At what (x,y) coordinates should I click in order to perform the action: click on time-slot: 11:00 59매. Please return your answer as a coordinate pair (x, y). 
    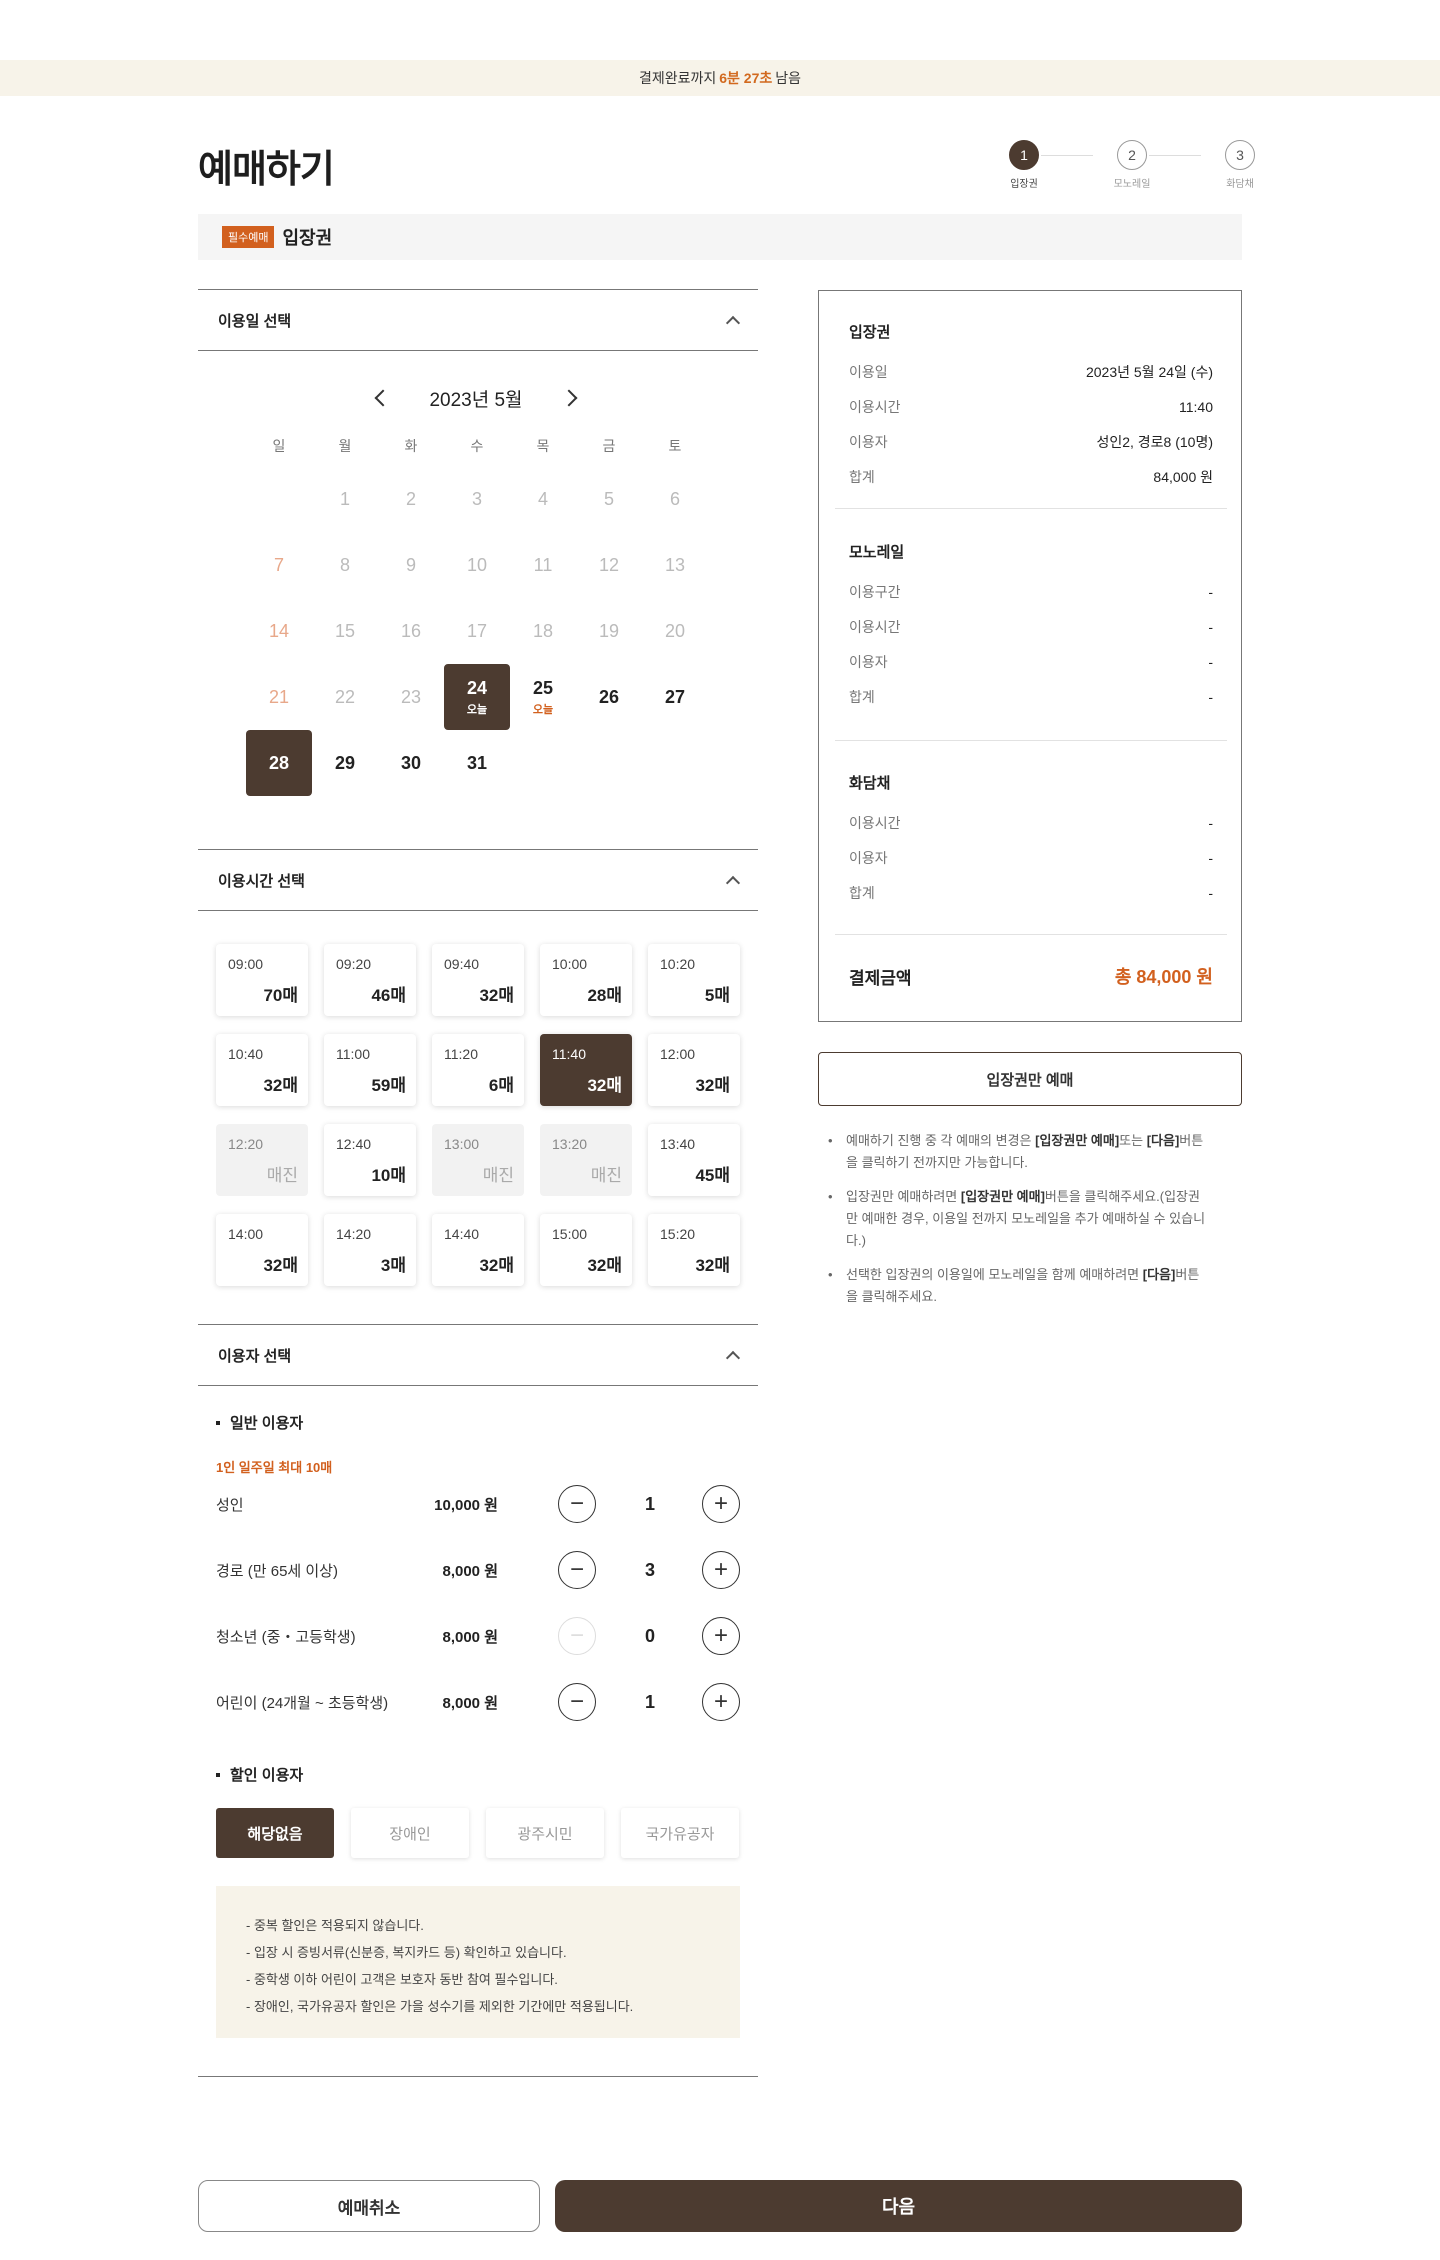
    Looking at the image, I should click on (370, 1070).